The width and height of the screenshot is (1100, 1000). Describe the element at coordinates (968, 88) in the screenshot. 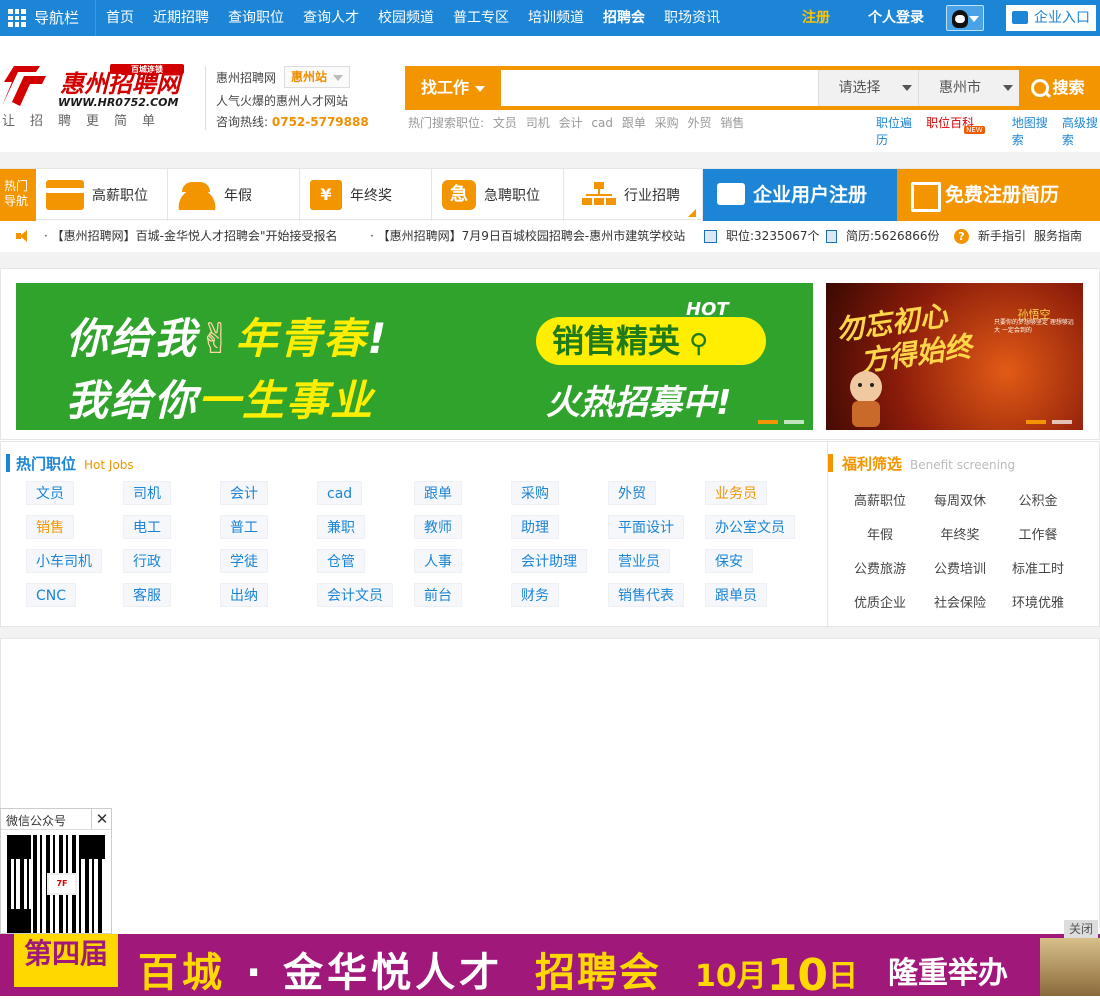

I see `city-select: 惠州市` at that location.